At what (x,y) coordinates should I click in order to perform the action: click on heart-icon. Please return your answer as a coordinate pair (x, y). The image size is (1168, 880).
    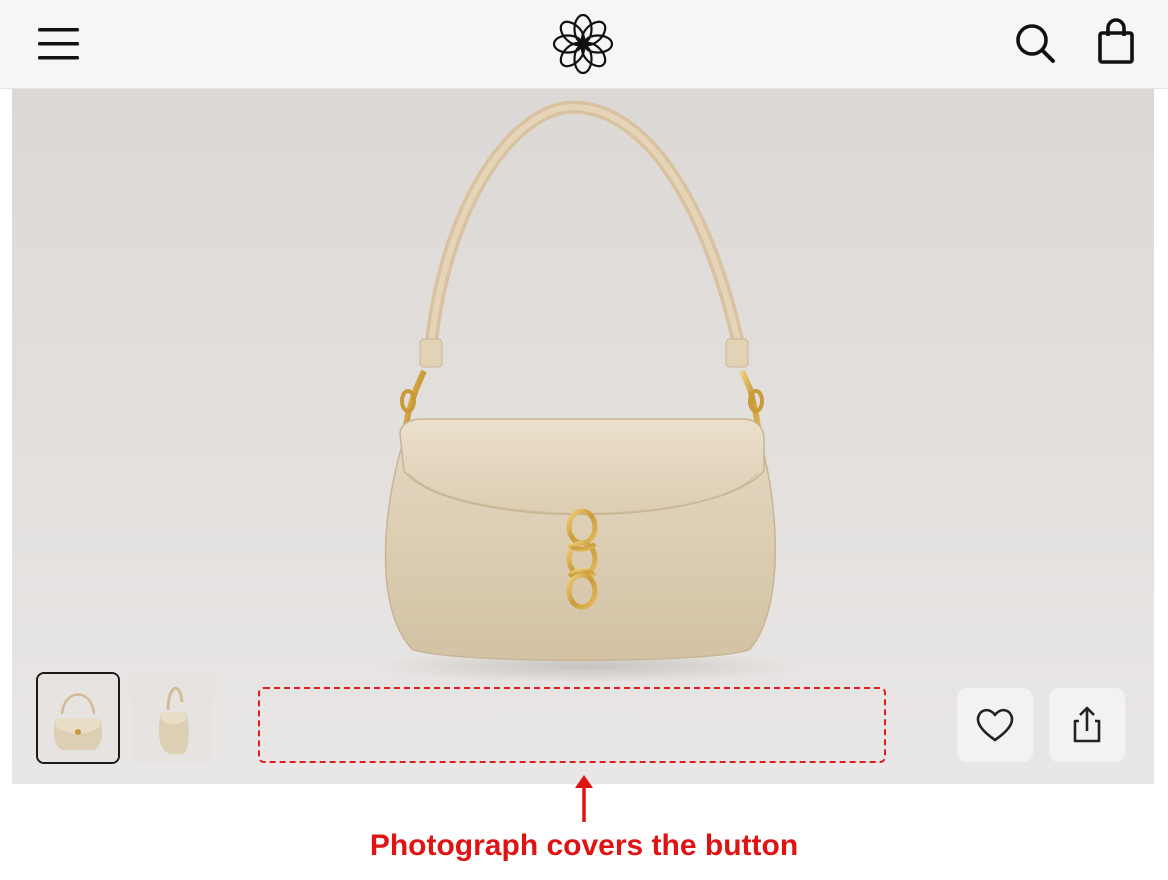
    Looking at the image, I should click on (995, 725).